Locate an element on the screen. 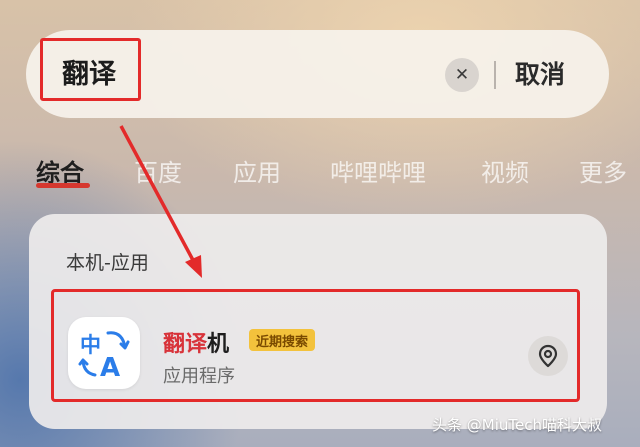 This screenshot has width=640, height=447. tab-more: 更多 is located at coordinates (603, 170).